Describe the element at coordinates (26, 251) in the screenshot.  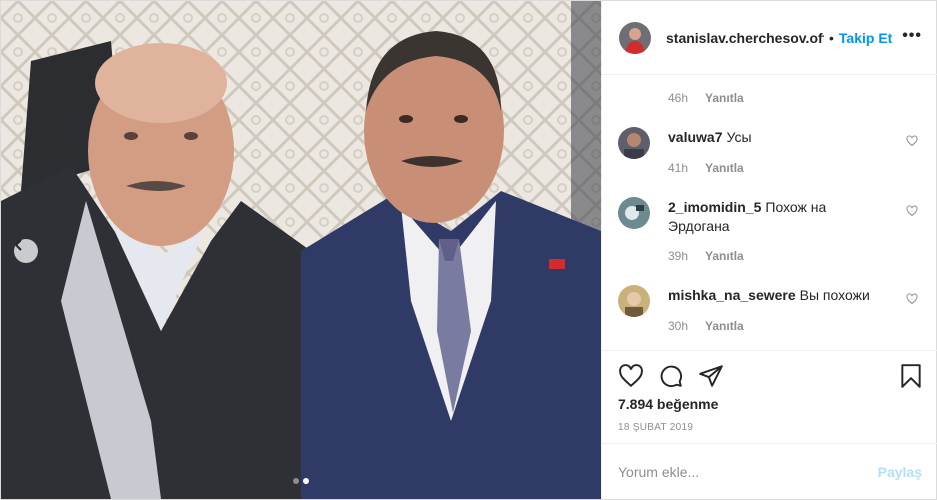
I see `carousel-prev-button` at that location.